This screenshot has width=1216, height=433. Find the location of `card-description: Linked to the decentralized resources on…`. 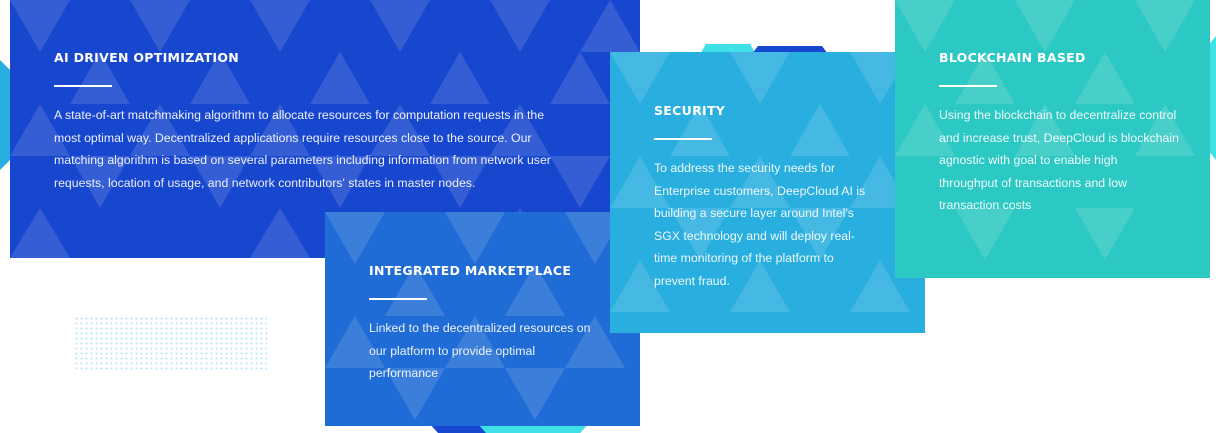

card-description: Linked to the decentralized resources on… is located at coordinates (480, 350).